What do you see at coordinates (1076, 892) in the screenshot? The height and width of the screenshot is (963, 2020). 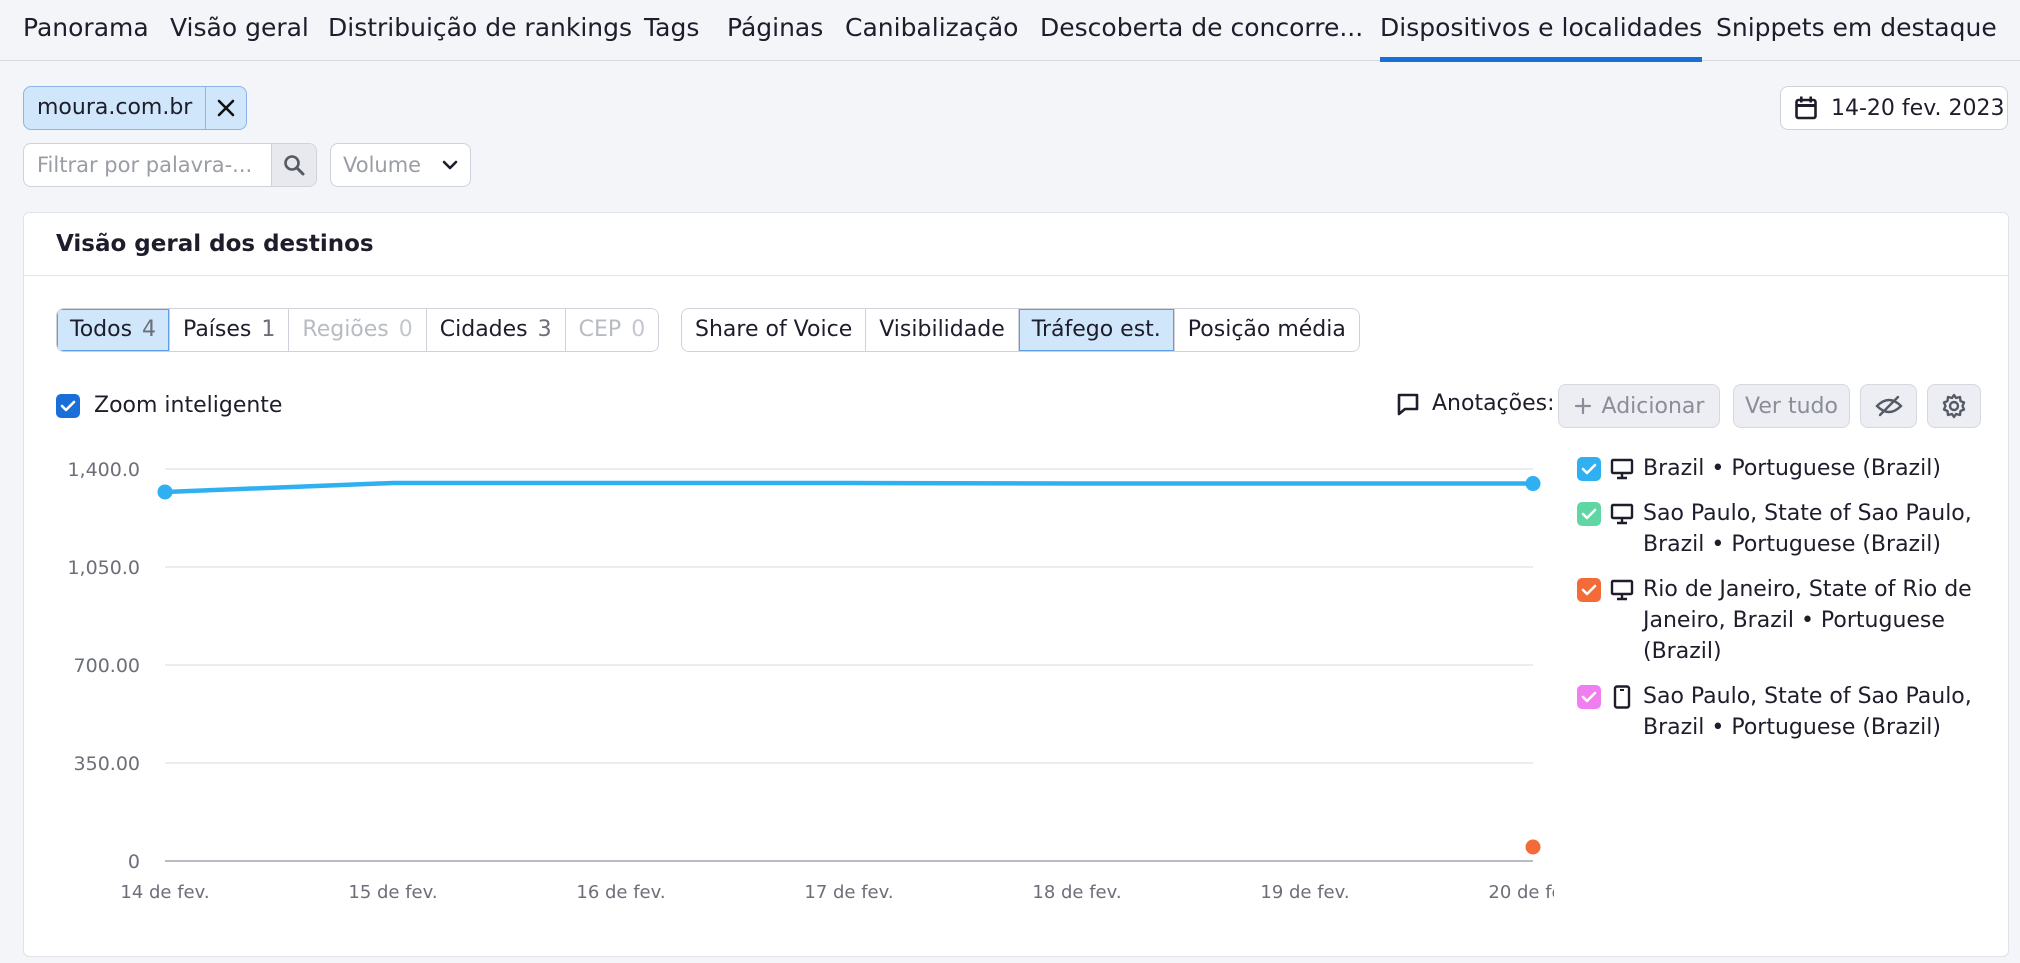 I see `x-tick-label: 18 de fev.` at bounding box center [1076, 892].